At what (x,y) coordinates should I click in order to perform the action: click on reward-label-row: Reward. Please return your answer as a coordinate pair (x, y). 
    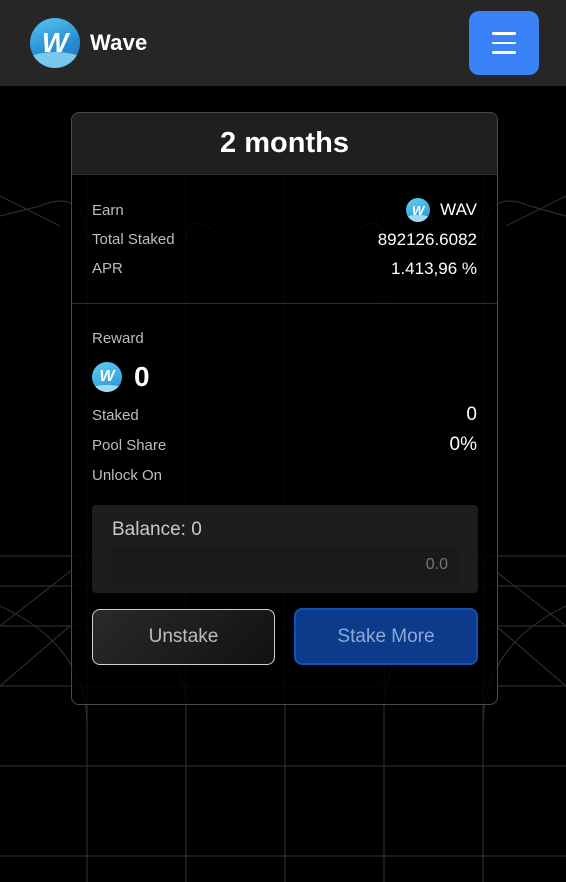
    Looking at the image, I should click on (284, 338).